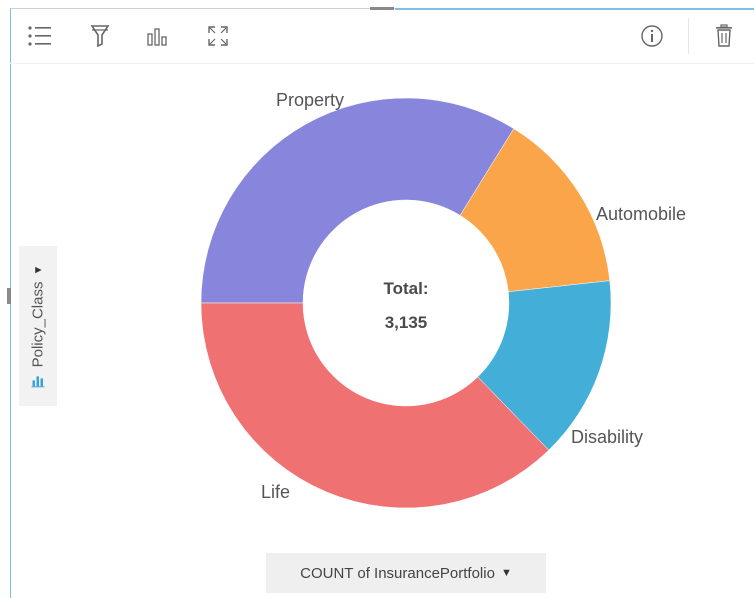 Image resolution: width=754 pixels, height=598 pixels. I want to click on x-axis-field-dropdown: COUNT of InsurancePortfolio ▼, so click(406, 573).